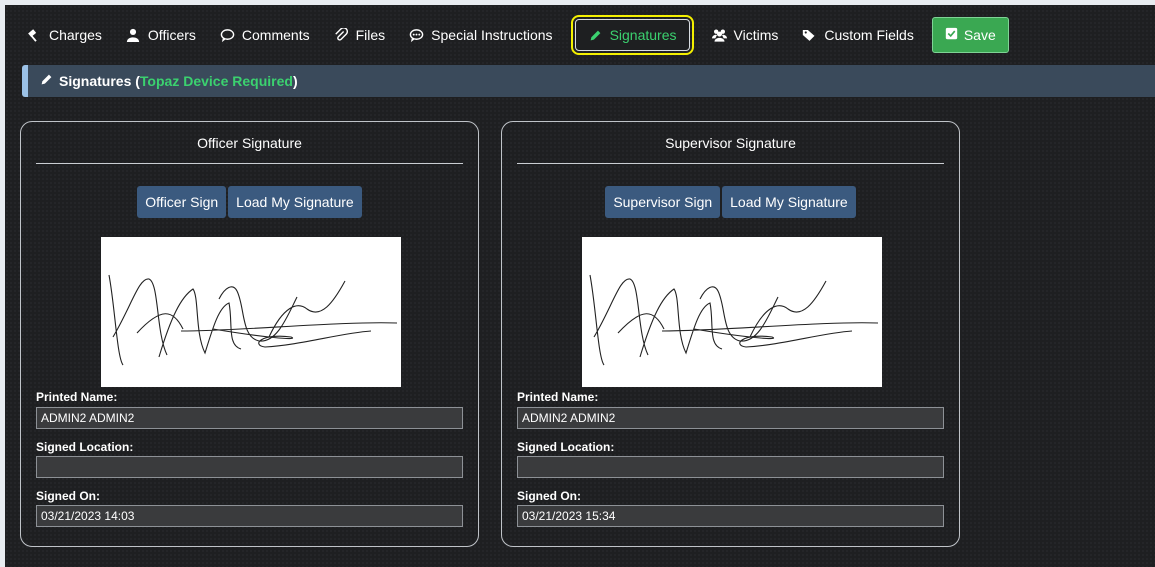 This screenshot has width=1155, height=567. Describe the element at coordinates (730, 143) in the screenshot. I see `card-title: Supervisor Signature` at that location.